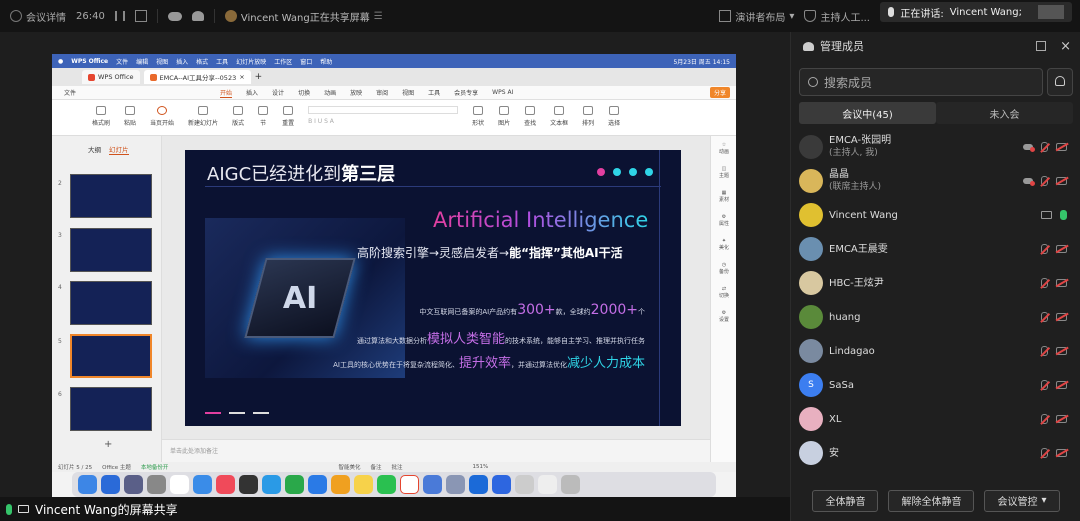  Describe the element at coordinates (375, 467) in the screenshot. I see `notes-button: 备注` at that location.